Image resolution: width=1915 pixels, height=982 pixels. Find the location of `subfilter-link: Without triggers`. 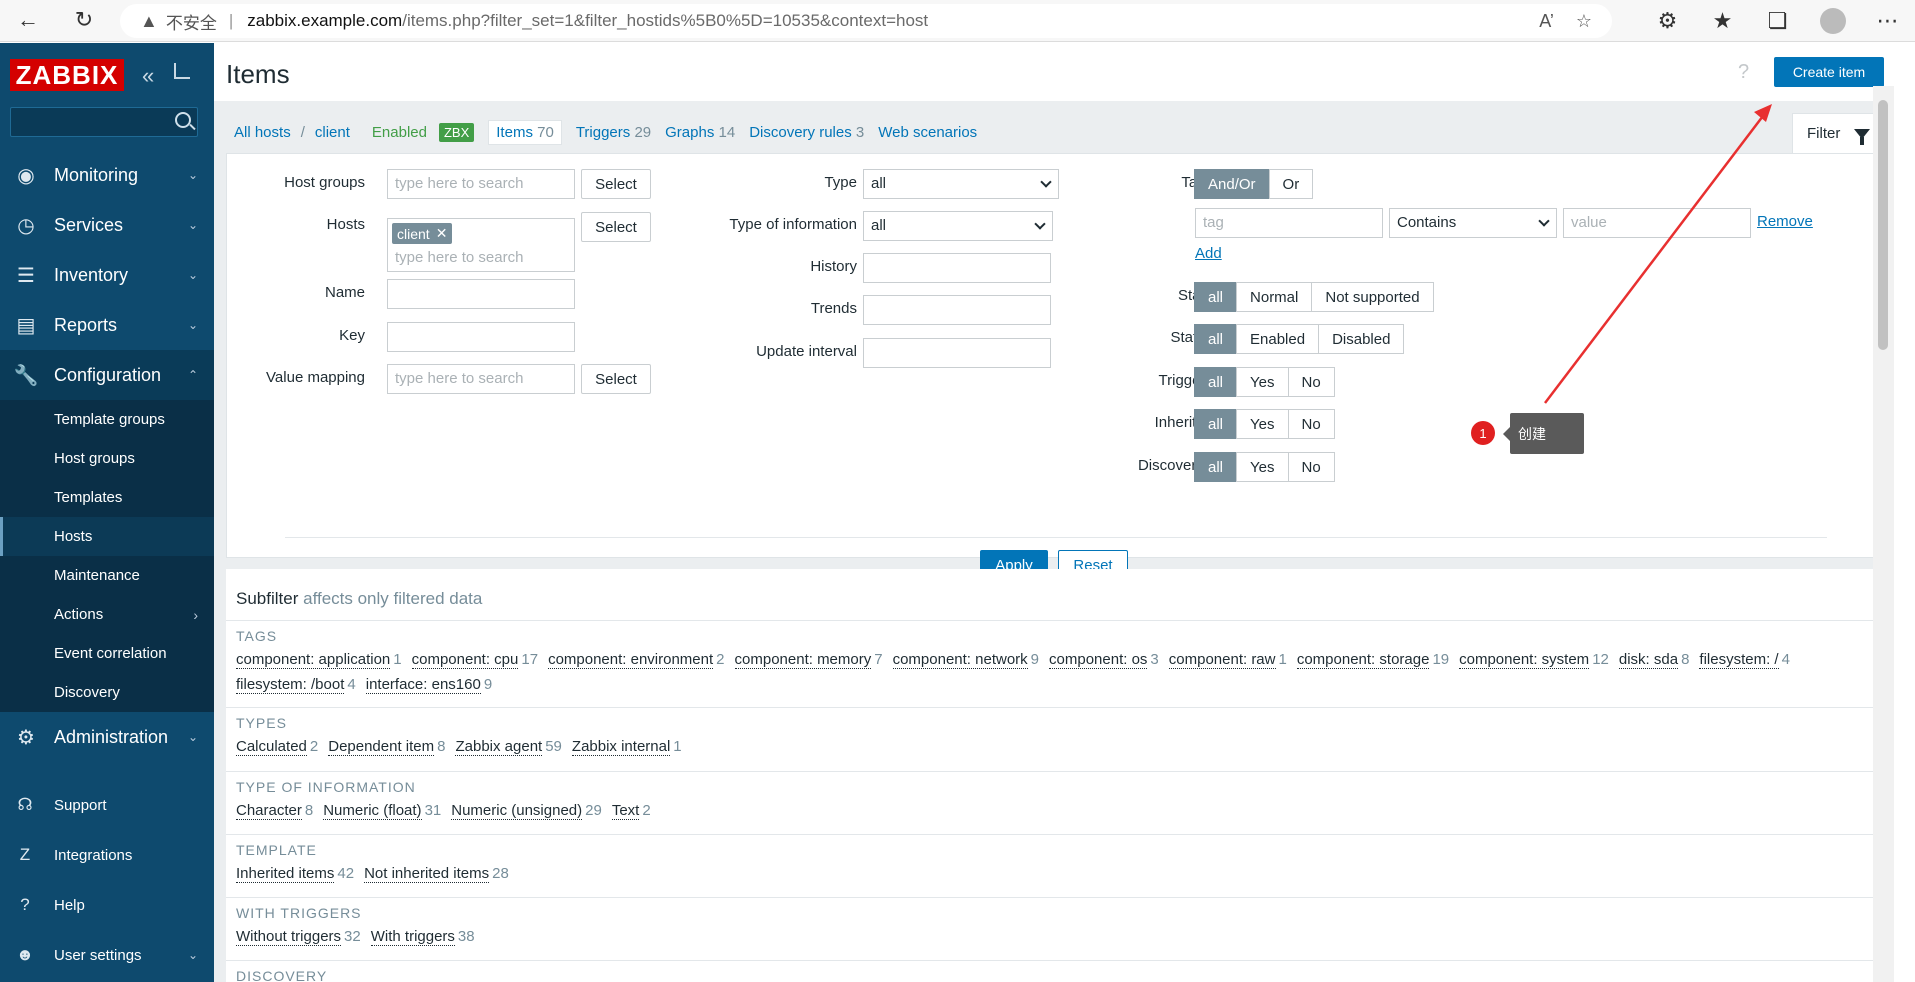

subfilter-link: Without triggers is located at coordinates (289, 937).